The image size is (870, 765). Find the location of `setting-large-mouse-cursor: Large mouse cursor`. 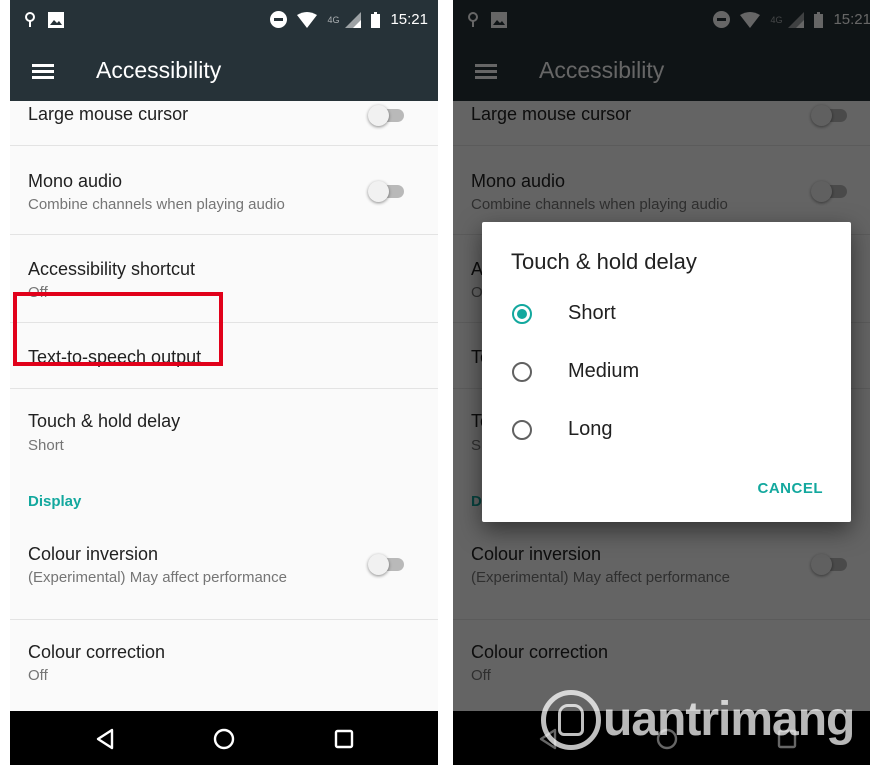

setting-large-mouse-cursor: Large mouse cursor is located at coordinates (224, 123).